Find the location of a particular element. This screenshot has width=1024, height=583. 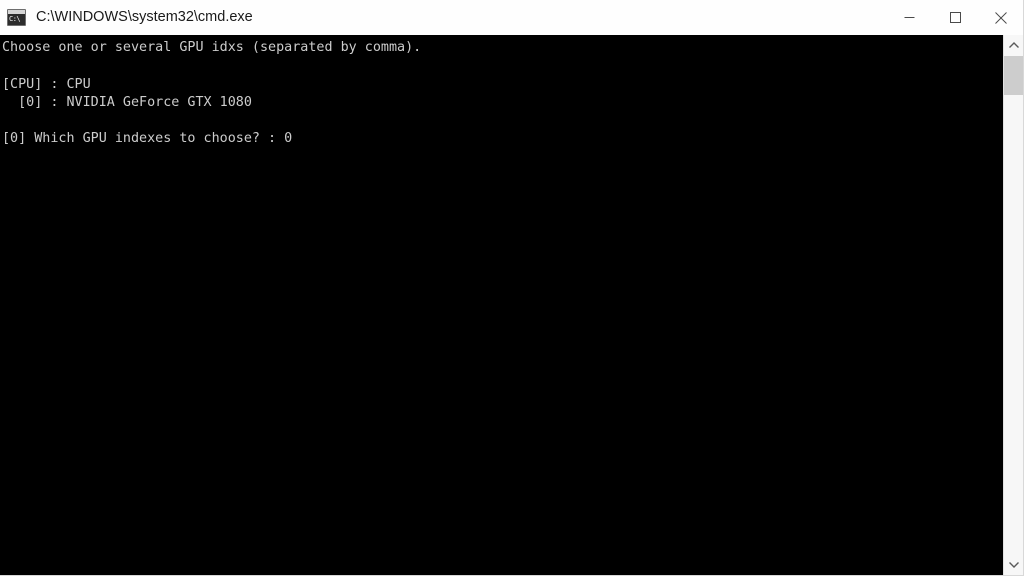

scroll-up-button is located at coordinates (1014, 45).